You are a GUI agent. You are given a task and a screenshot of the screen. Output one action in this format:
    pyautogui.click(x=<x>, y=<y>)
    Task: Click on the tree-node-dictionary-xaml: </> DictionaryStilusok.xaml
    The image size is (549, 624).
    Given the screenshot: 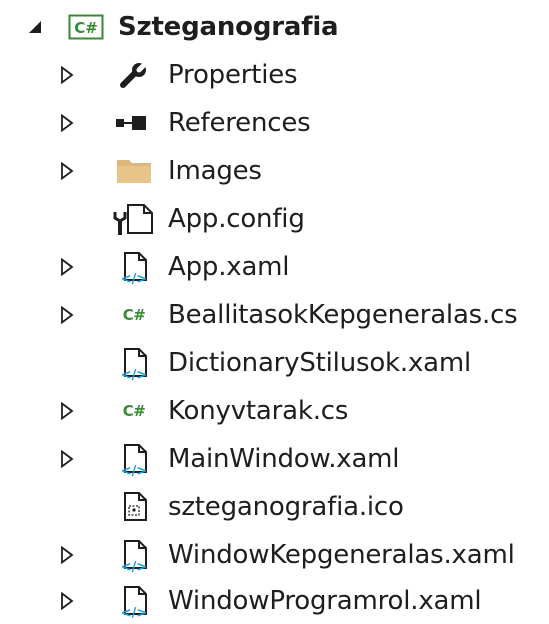 What is the action you would take?
    pyautogui.click(x=274, y=363)
    